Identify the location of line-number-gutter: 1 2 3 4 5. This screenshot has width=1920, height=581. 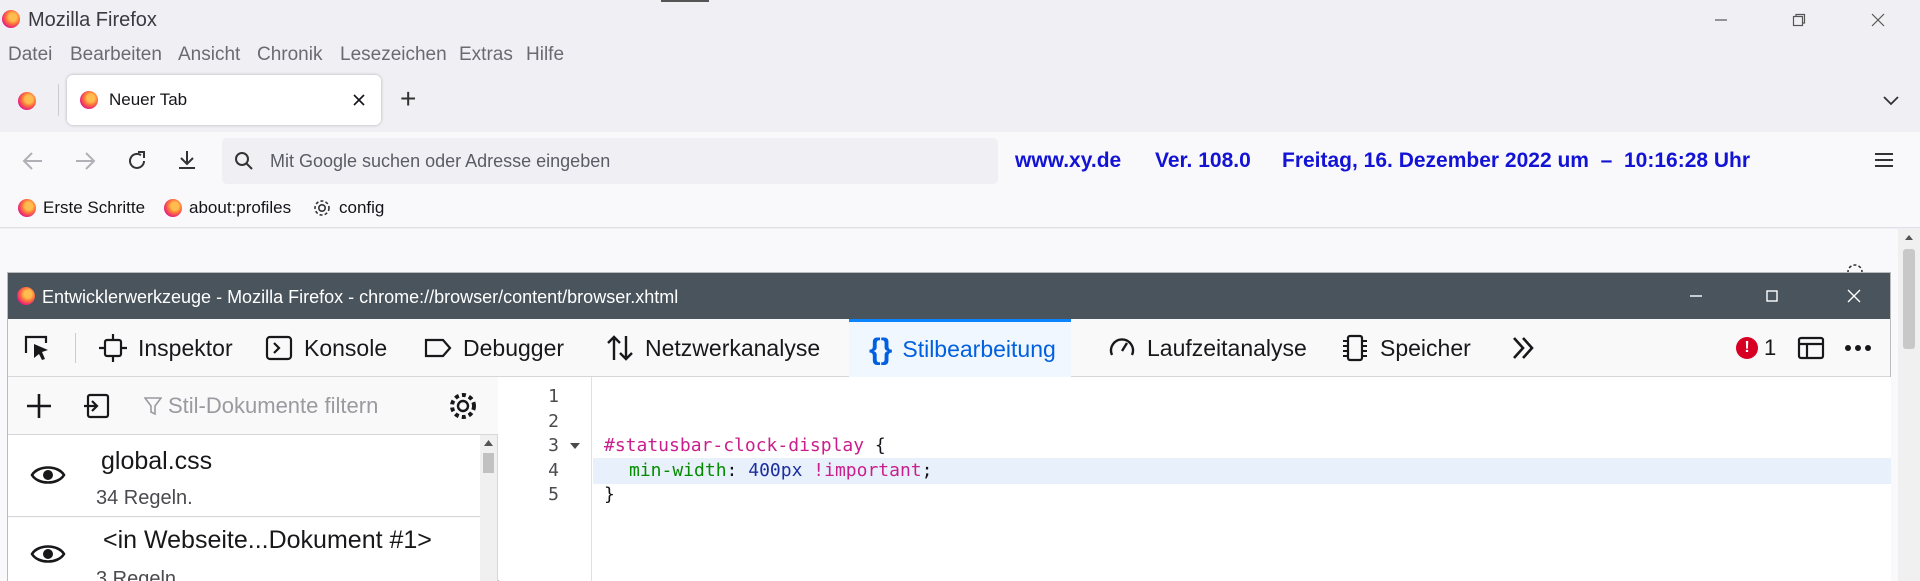
(545, 479).